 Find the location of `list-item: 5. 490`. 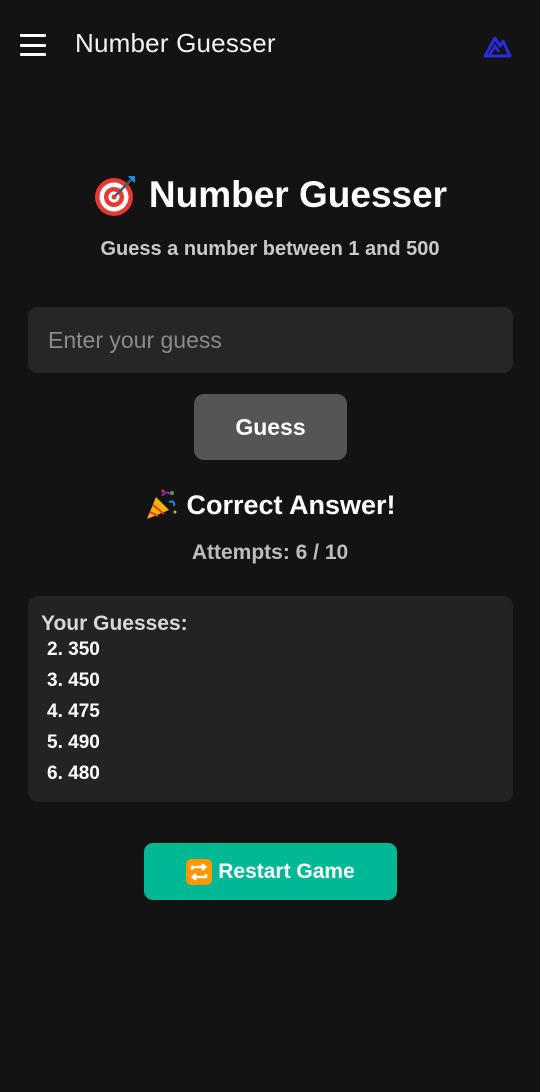

list-item: 5. 490 is located at coordinates (73, 742).